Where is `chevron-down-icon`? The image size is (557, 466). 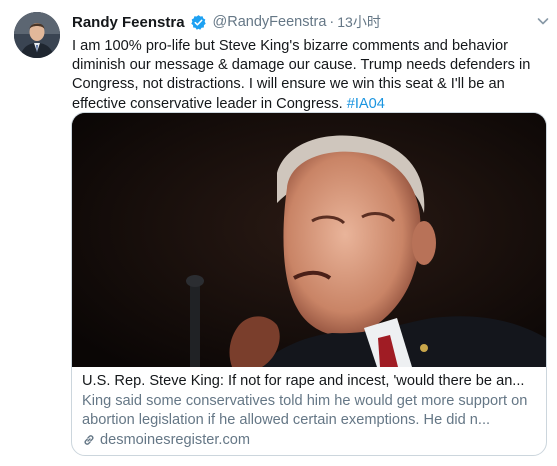 chevron-down-icon is located at coordinates (543, 21).